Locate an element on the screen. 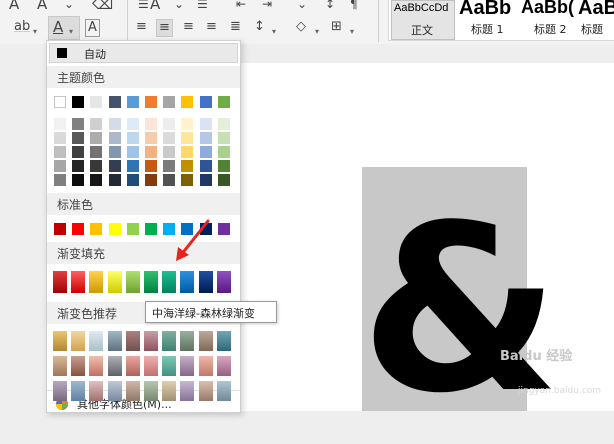  grow-font-button: A is located at coordinates (14, 6).